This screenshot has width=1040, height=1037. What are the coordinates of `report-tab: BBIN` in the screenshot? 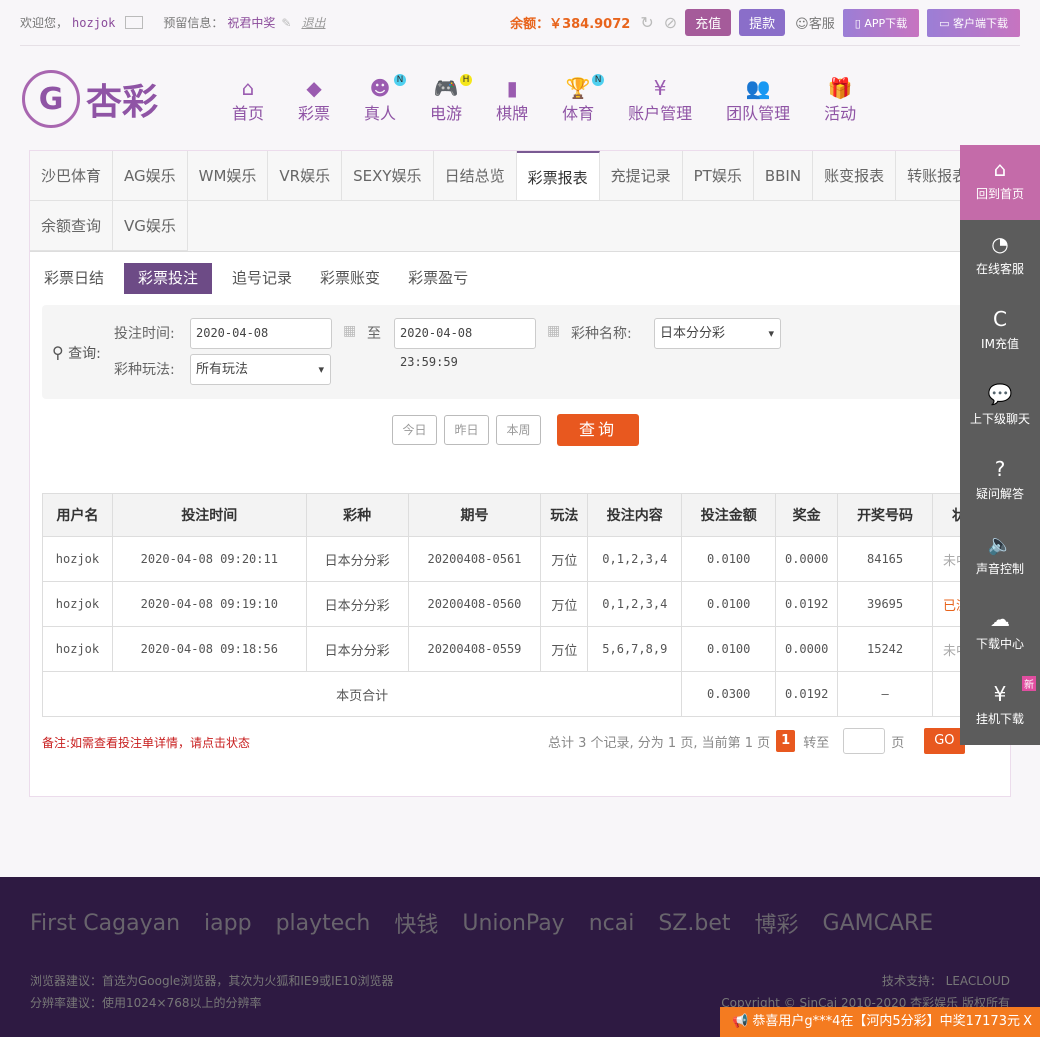 It's located at (783, 176).